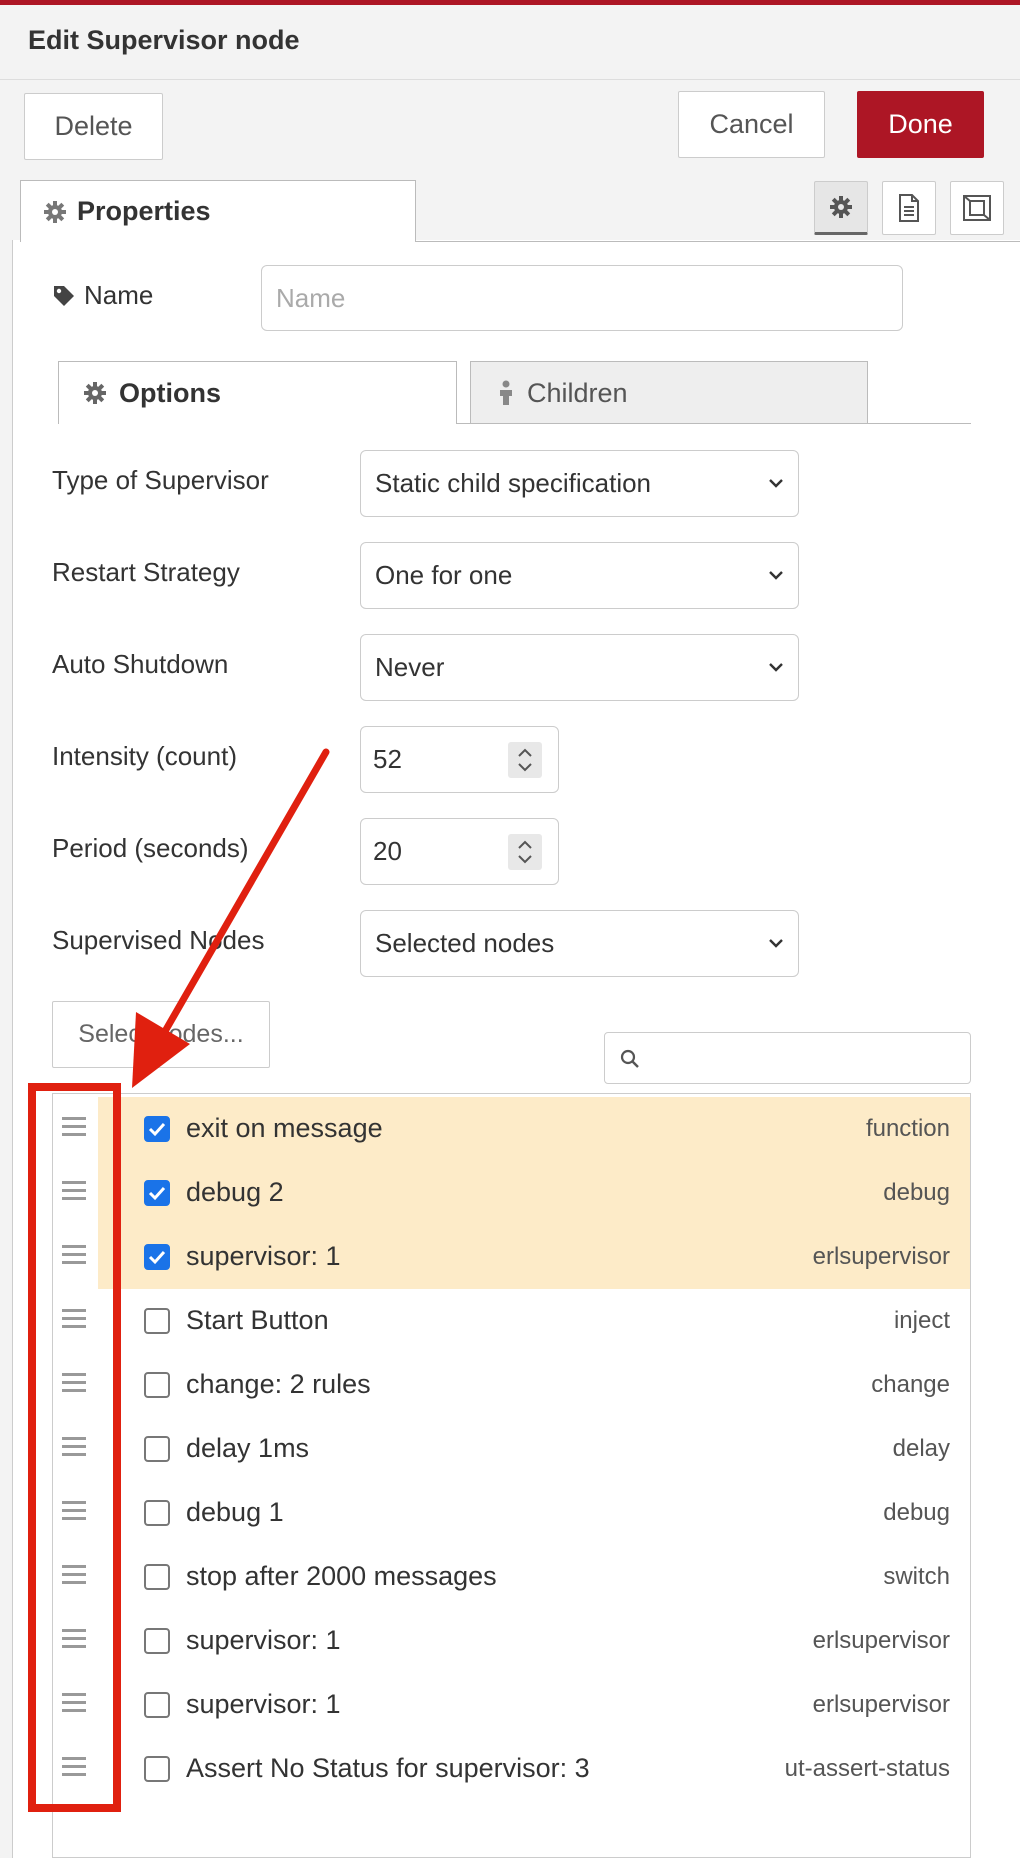  Describe the element at coordinates (235, 1192) in the screenshot. I see `node-label: debug 2` at that location.